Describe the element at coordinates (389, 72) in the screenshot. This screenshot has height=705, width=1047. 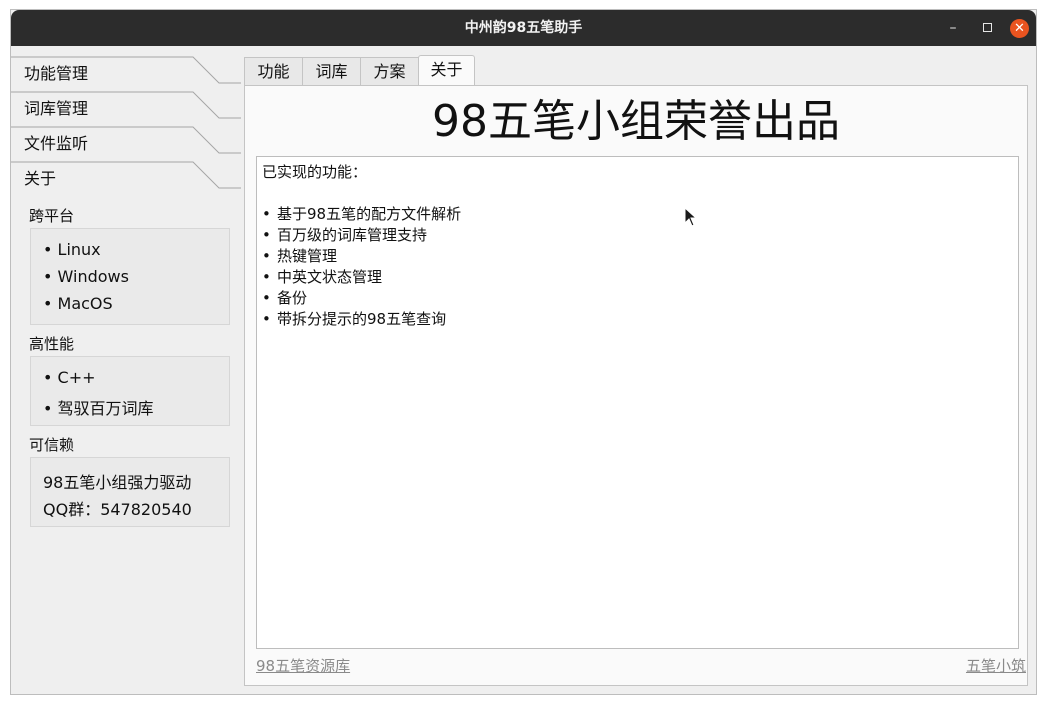
I see `tab-scheme: 方案` at that location.